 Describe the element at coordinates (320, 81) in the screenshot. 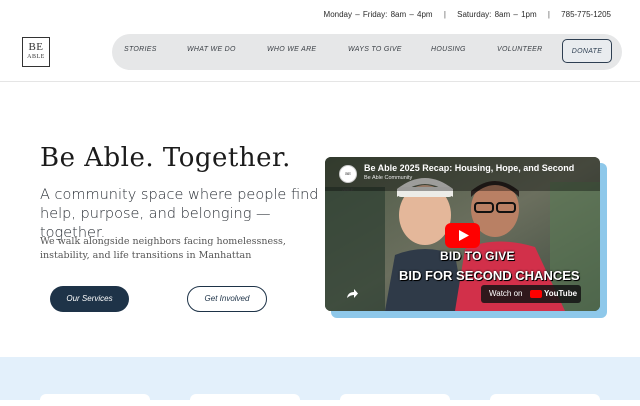

I see `header-divider` at that location.